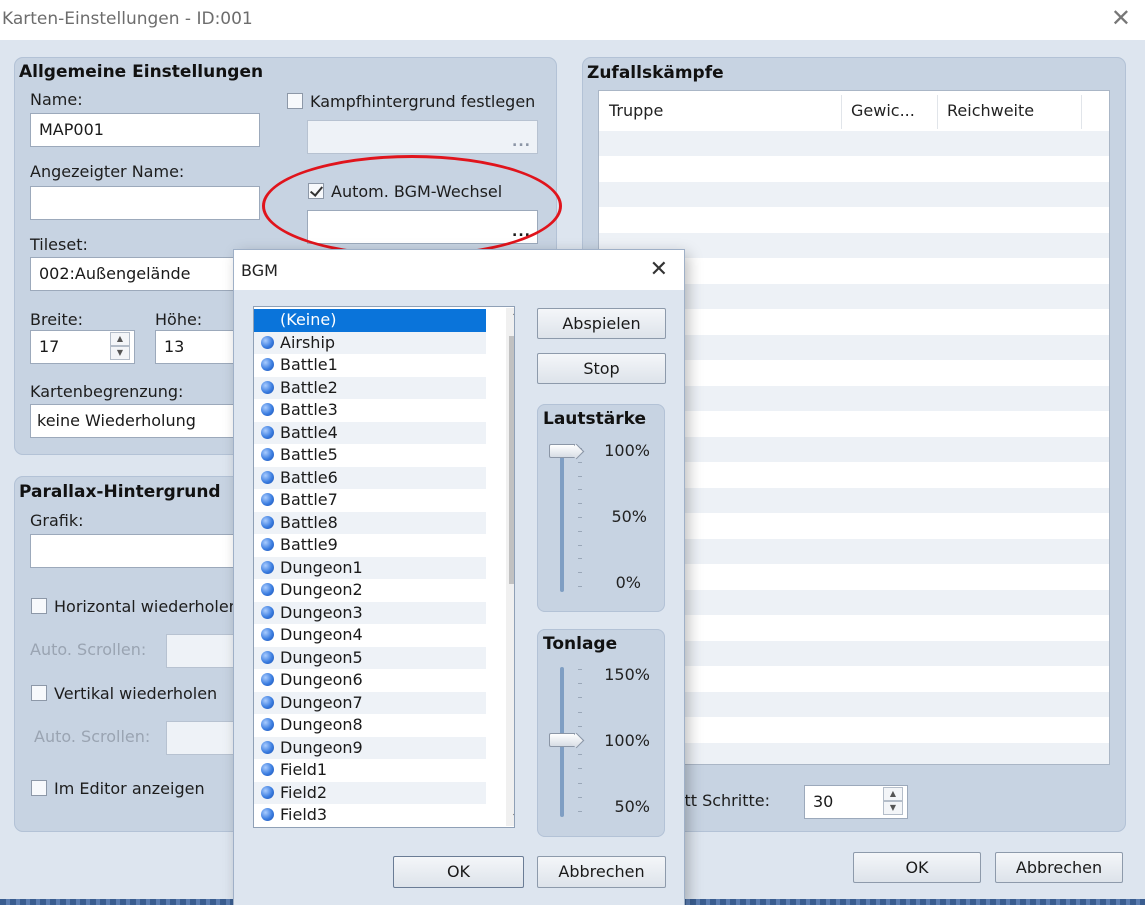  What do you see at coordinates (370, 455) in the screenshot?
I see `bgm-list-item: Battle5` at bounding box center [370, 455].